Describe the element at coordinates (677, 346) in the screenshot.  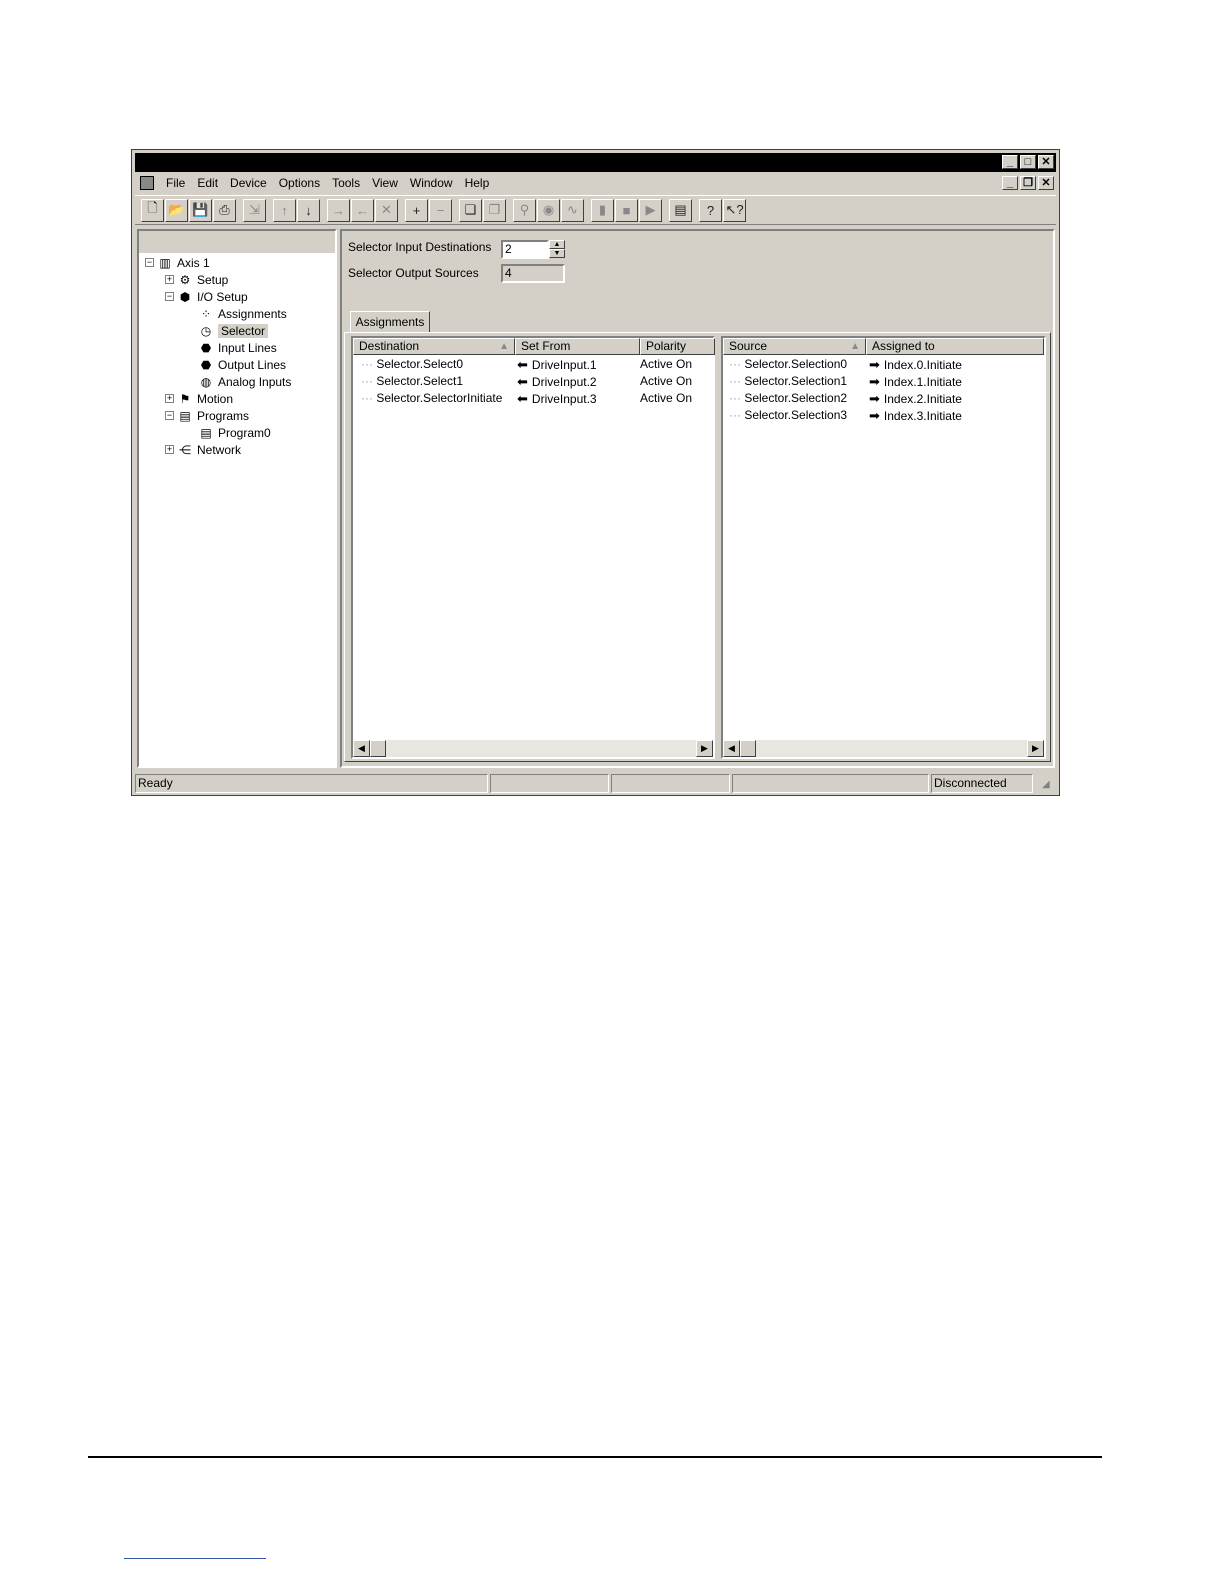
I see `column-header-polarity: Polarity` at that location.